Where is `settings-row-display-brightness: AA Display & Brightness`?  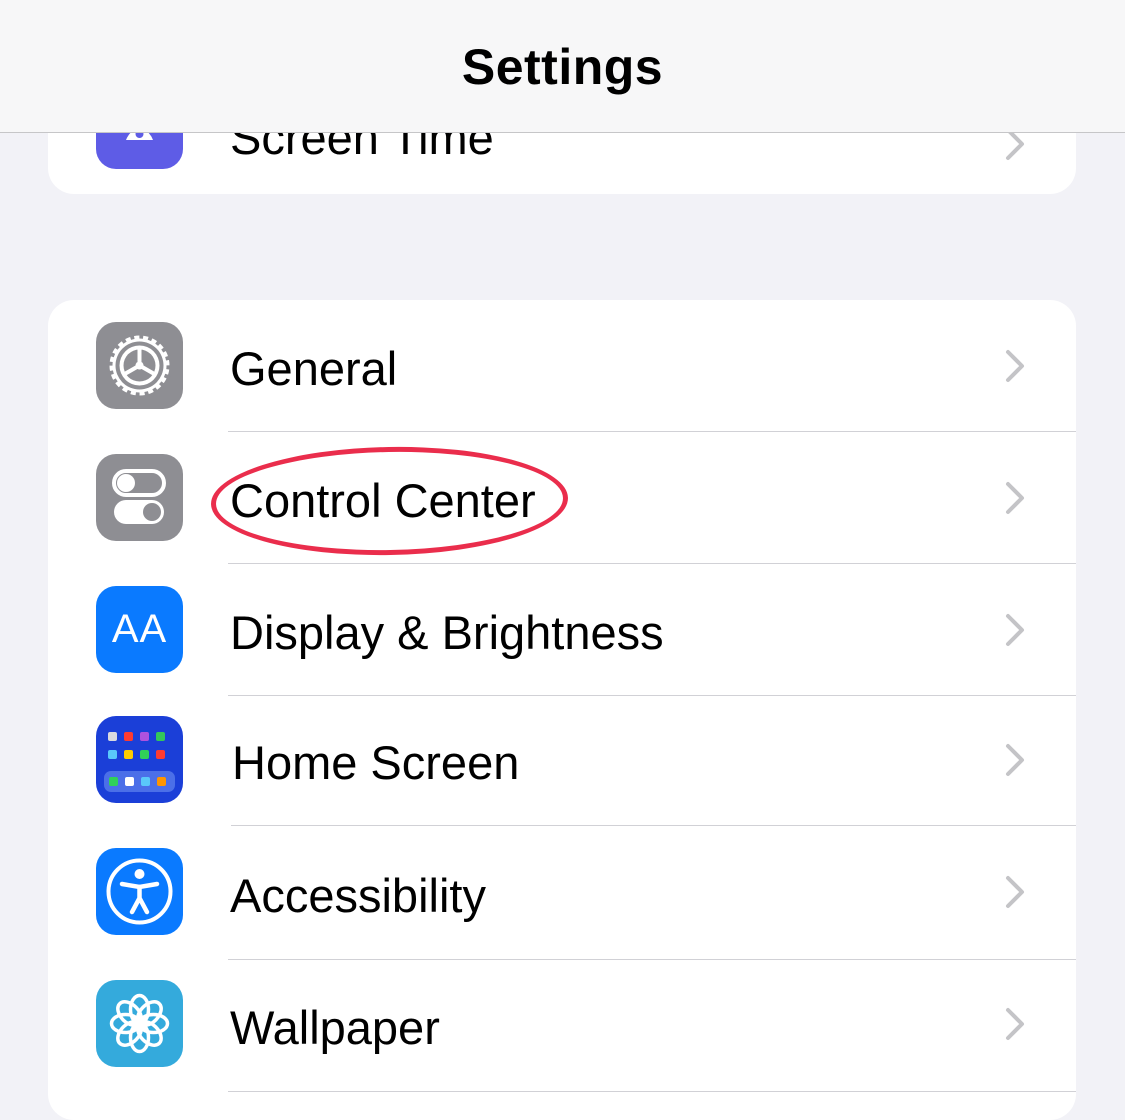 settings-row-display-brightness: AA Display & Brightness is located at coordinates (562, 630).